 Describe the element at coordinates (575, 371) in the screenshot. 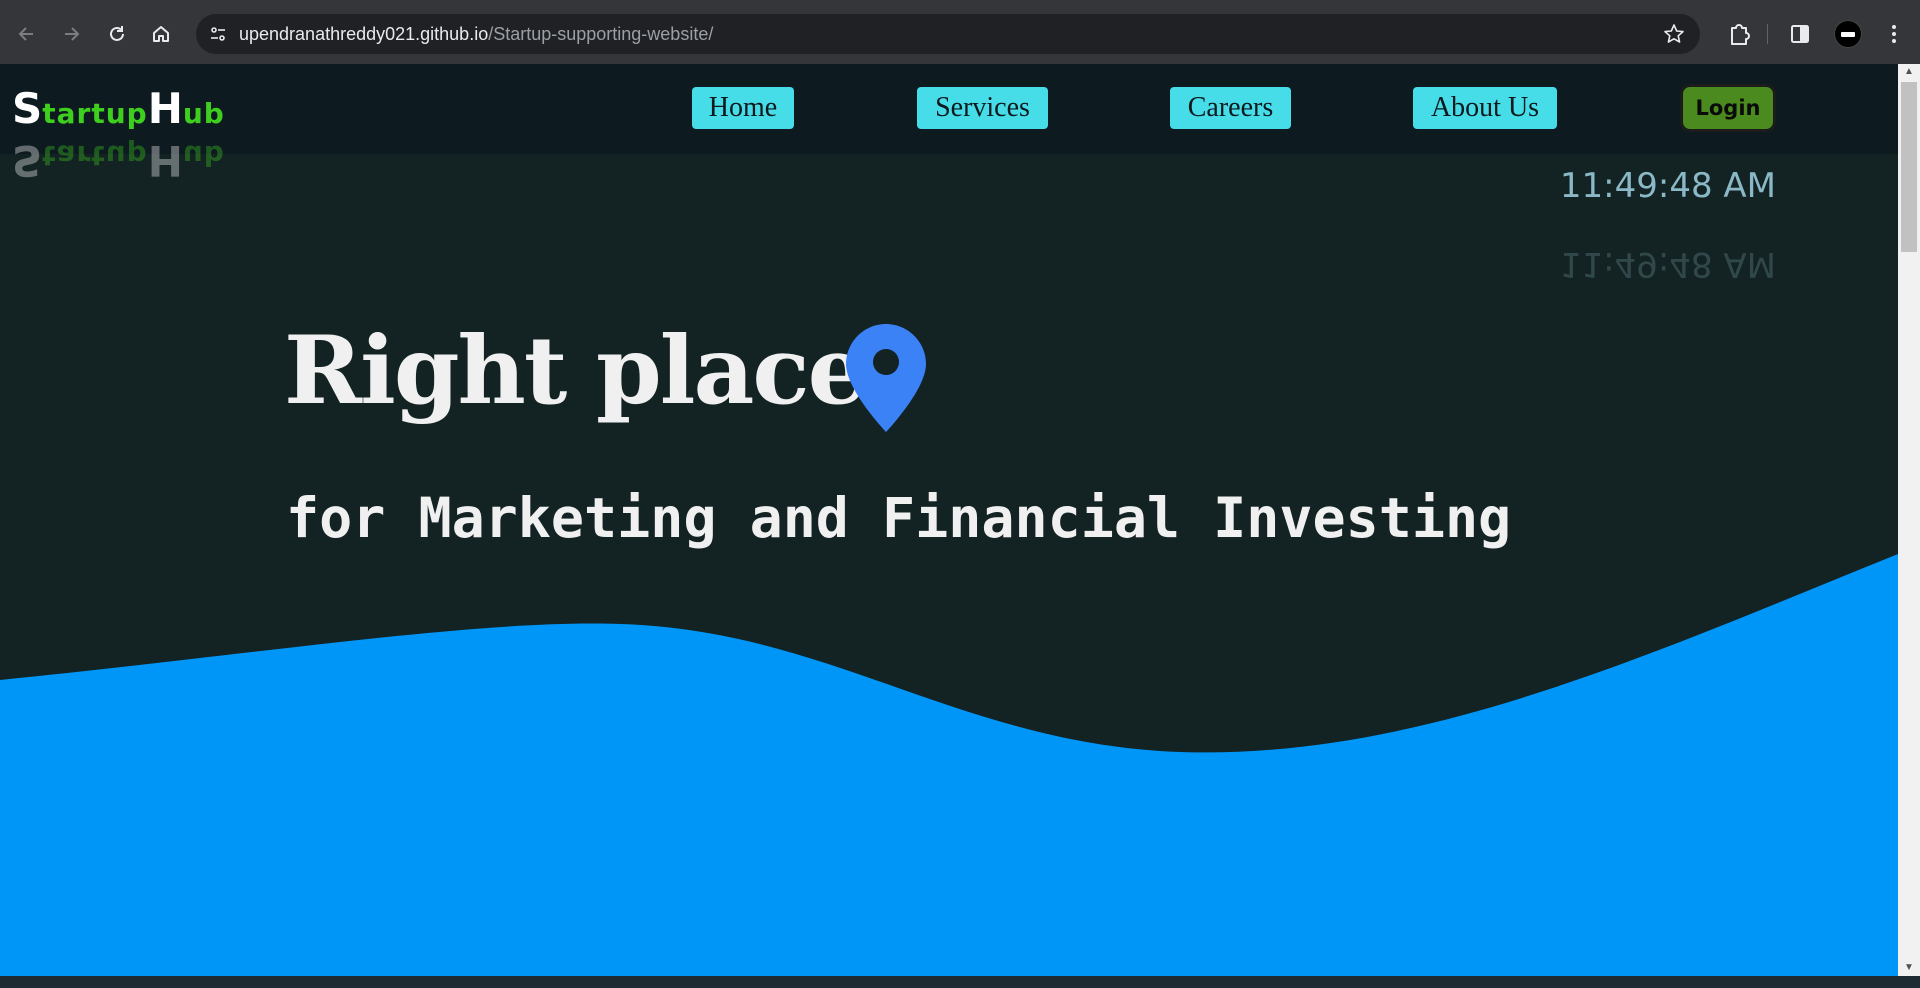

I see `hero-title: Right place` at that location.